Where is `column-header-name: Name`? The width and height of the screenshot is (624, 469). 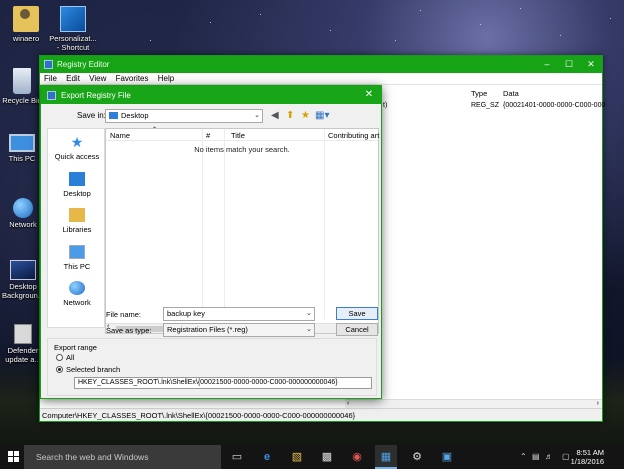
column-header-name: Name is located at coordinates (120, 135).